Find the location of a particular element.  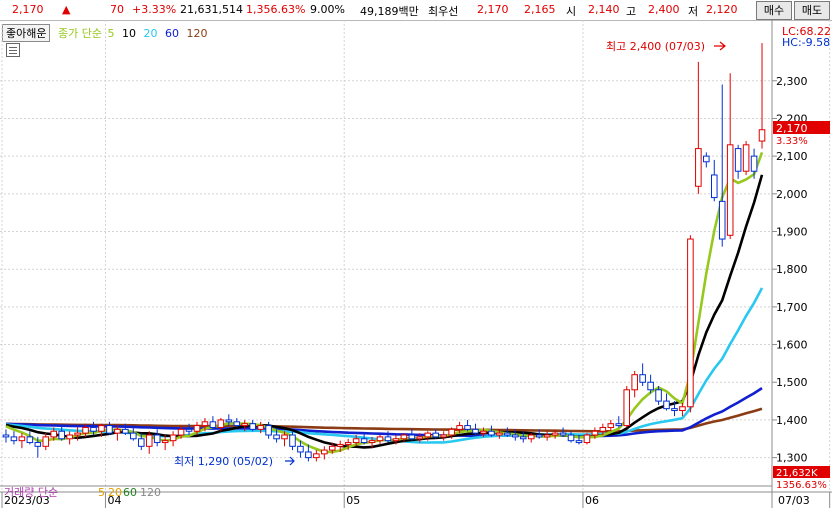

max-annotation: 최고 2,400 (07/03) is located at coordinates (655, 46).